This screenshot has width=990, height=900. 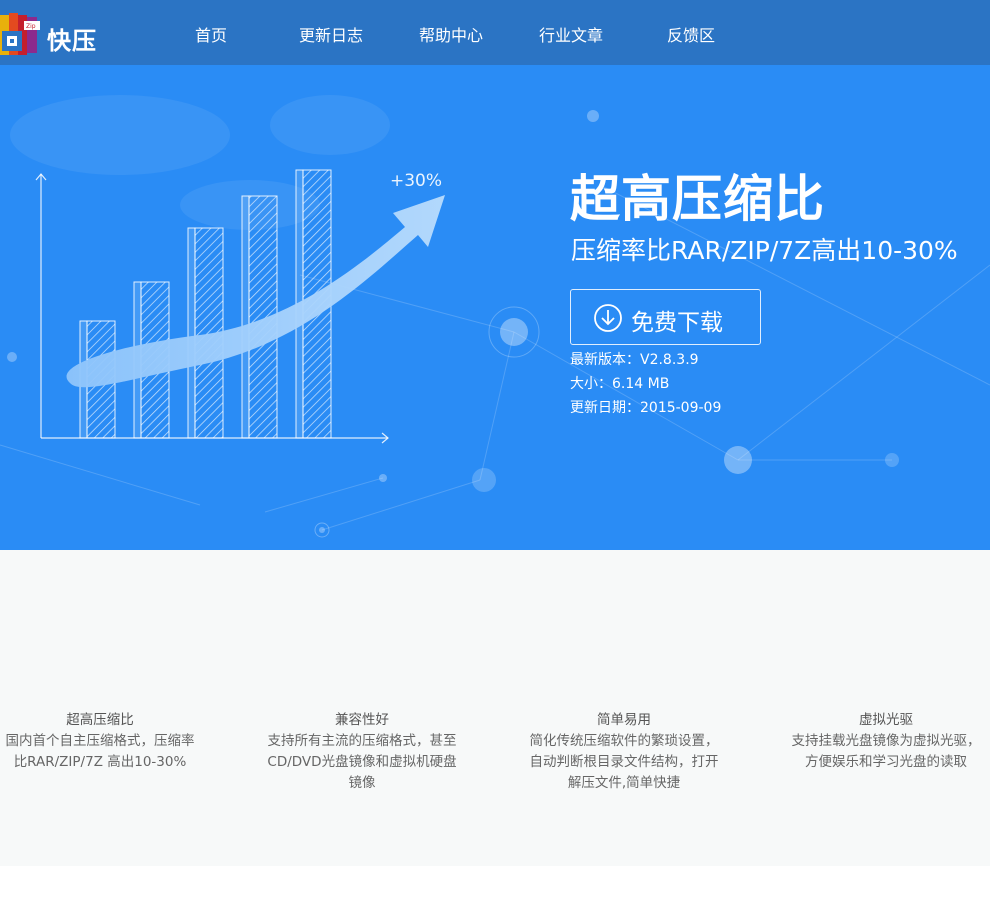 What do you see at coordinates (646, 408) in the screenshot?
I see `date-info: 更新日期：2015-09-09` at bounding box center [646, 408].